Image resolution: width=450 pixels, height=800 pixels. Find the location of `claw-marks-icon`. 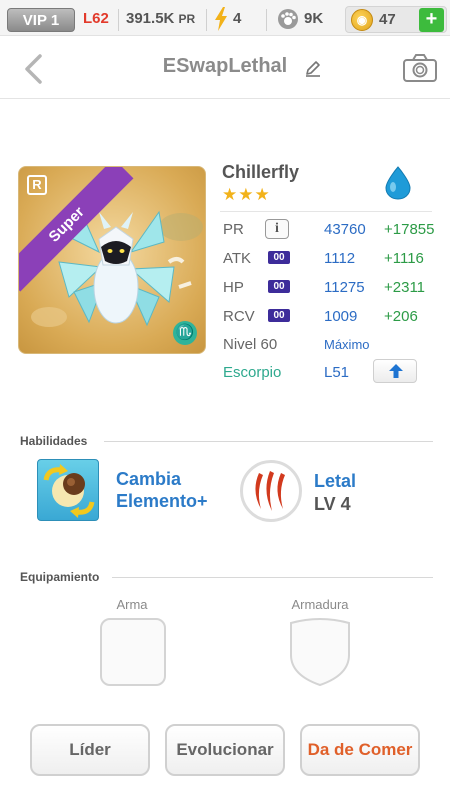

claw-marks-icon is located at coordinates (271, 491).